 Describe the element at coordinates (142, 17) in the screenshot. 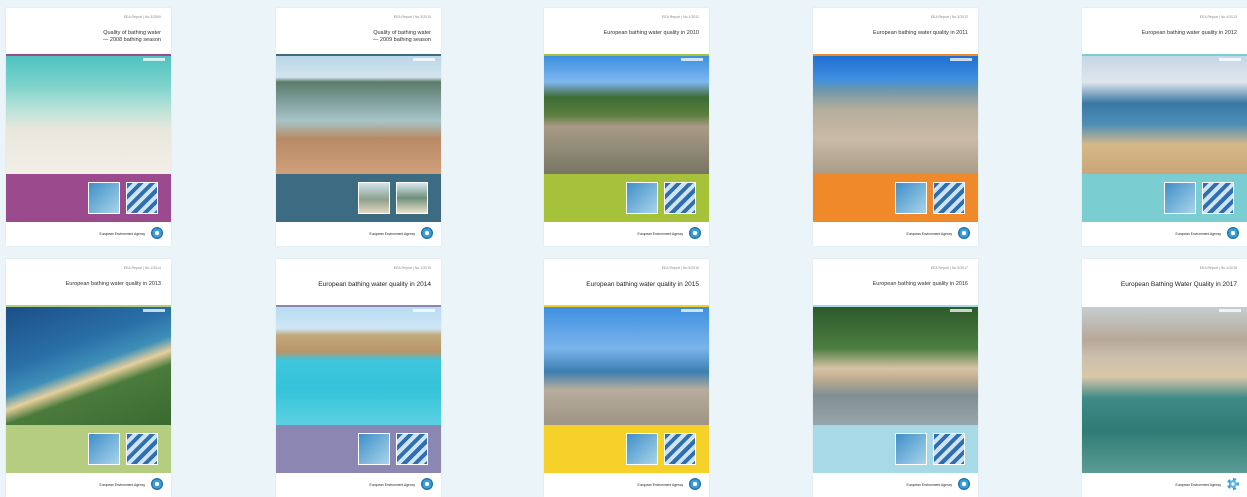

I see `report-number: EEA Report | No 3/2009` at that location.